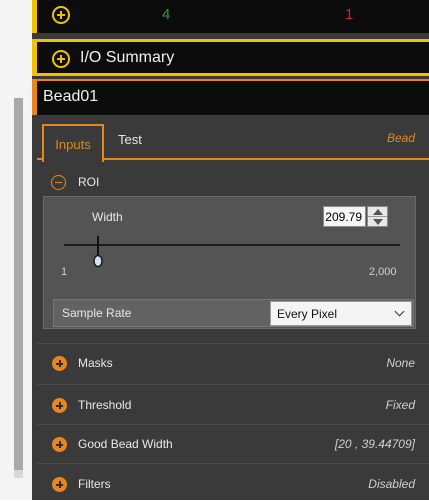 The width and height of the screenshot is (429, 502). Describe the element at coordinates (349, 14) in the screenshot. I see `fail-count: 1` at that location.